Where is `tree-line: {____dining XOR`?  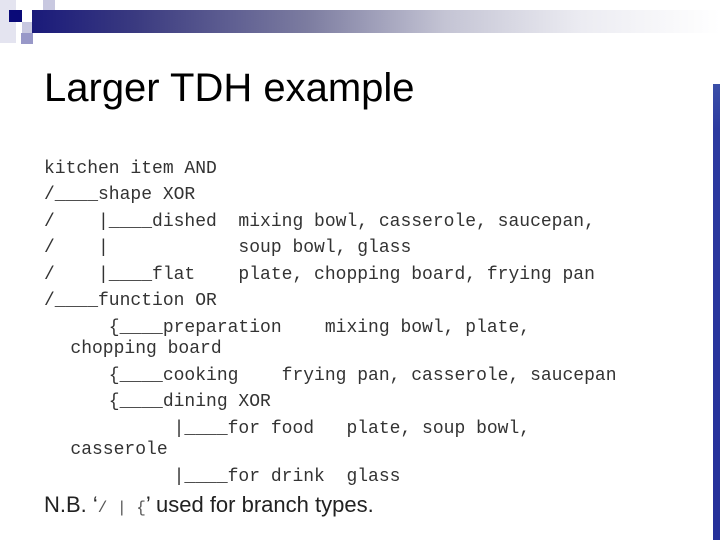
tree-line: {____dining XOR is located at coordinates (157, 402).